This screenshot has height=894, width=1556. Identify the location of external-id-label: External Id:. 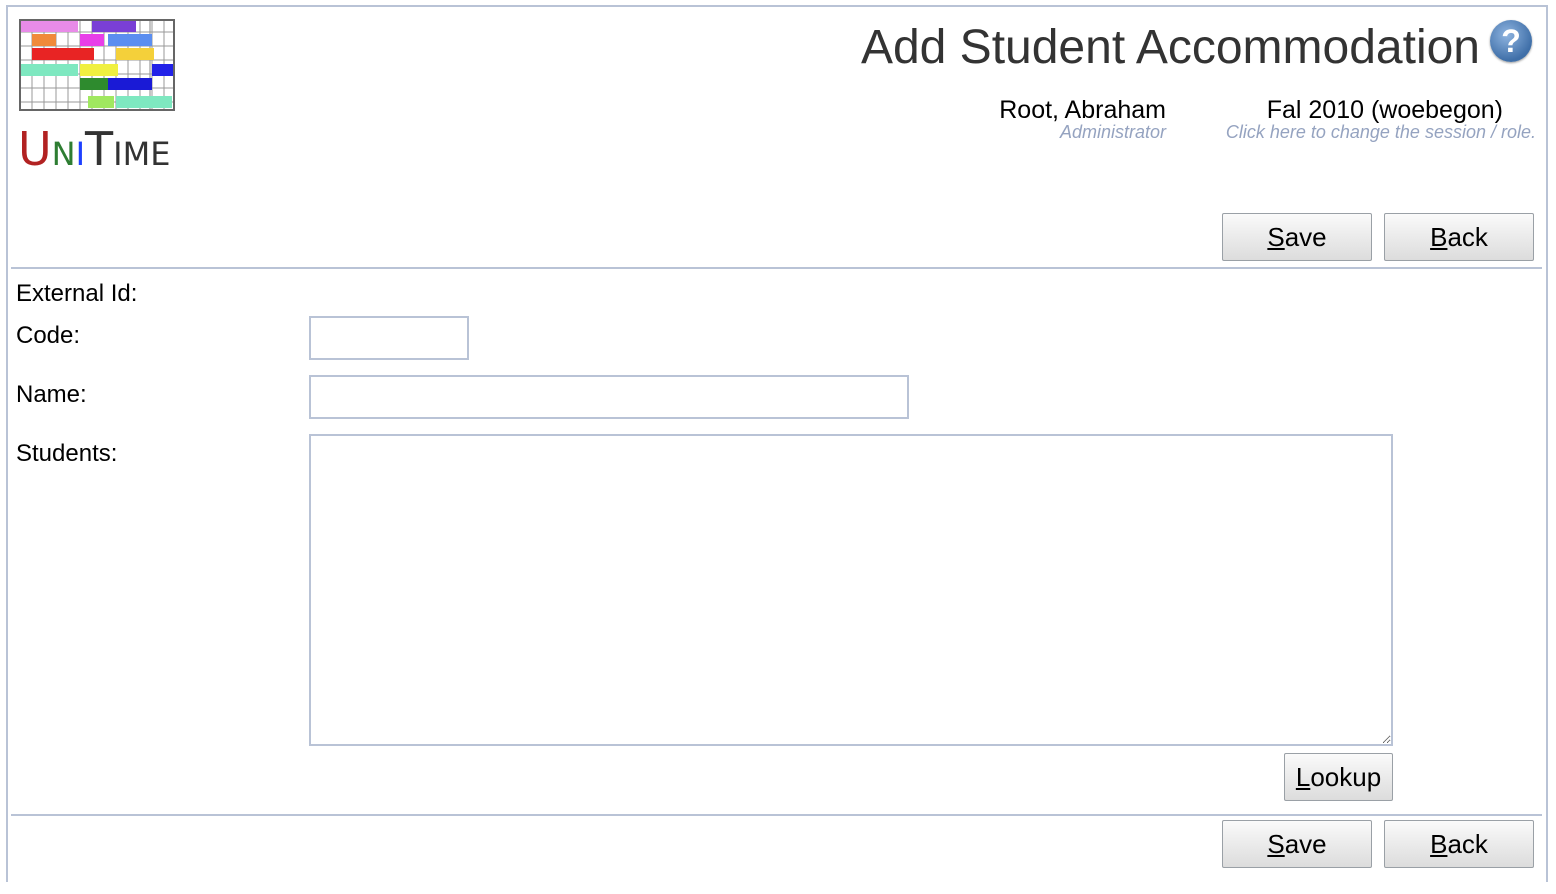
(77, 293).